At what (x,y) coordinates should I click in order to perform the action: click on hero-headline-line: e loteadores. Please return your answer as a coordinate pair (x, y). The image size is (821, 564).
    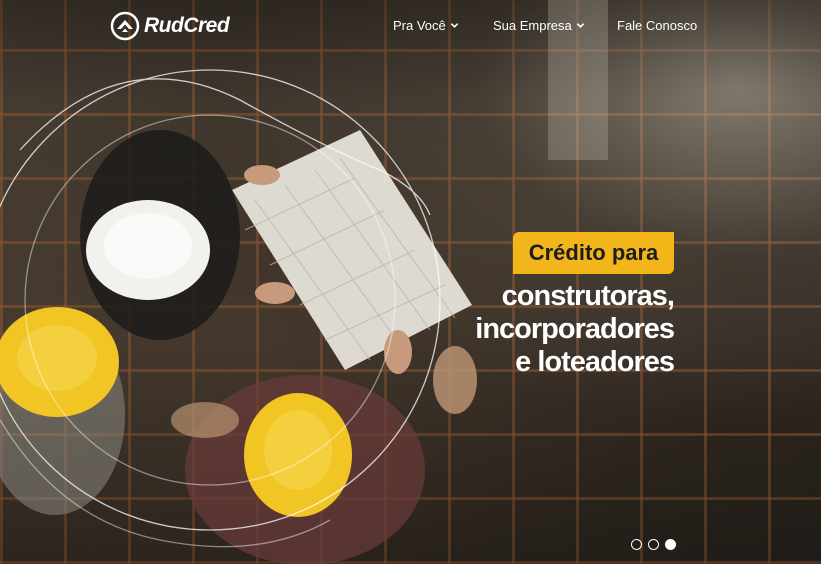
    Looking at the image, I should click on (595, 362).